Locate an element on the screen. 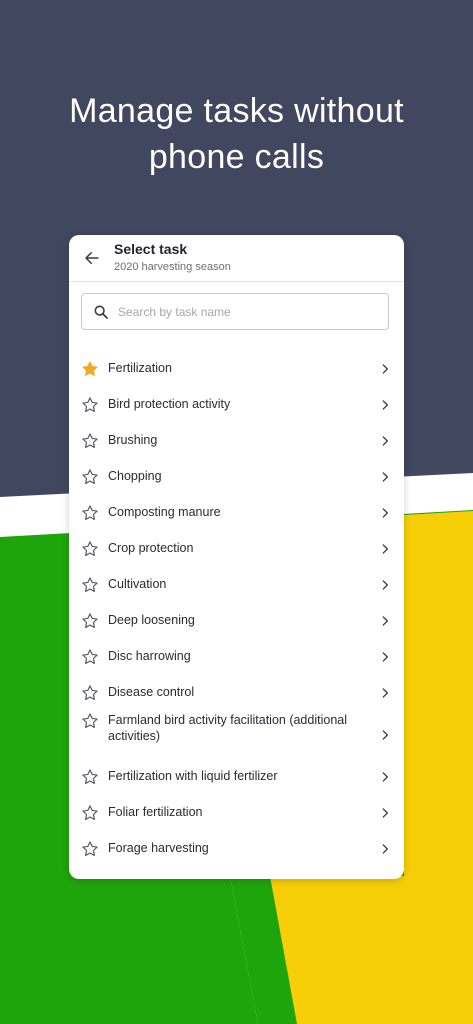 This screenshot has width=473, height=1024. task-label: Fertilization with liquid fertilizer is located at coordinates (193, 776).